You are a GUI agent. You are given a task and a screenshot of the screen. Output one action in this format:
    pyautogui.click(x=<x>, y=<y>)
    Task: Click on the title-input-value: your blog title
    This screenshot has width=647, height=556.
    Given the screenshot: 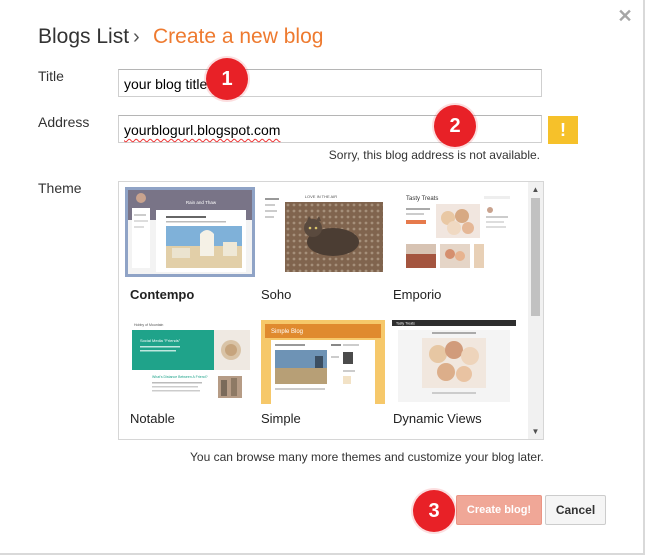 What is the action you would take?
    pyautogui.click(x=166, y=84)
    